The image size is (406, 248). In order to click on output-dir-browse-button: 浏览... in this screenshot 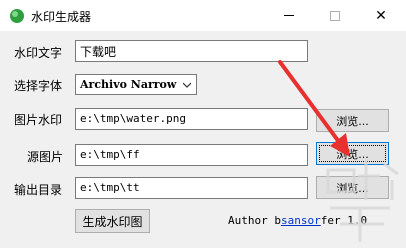, I will do `click(352, 187)`.